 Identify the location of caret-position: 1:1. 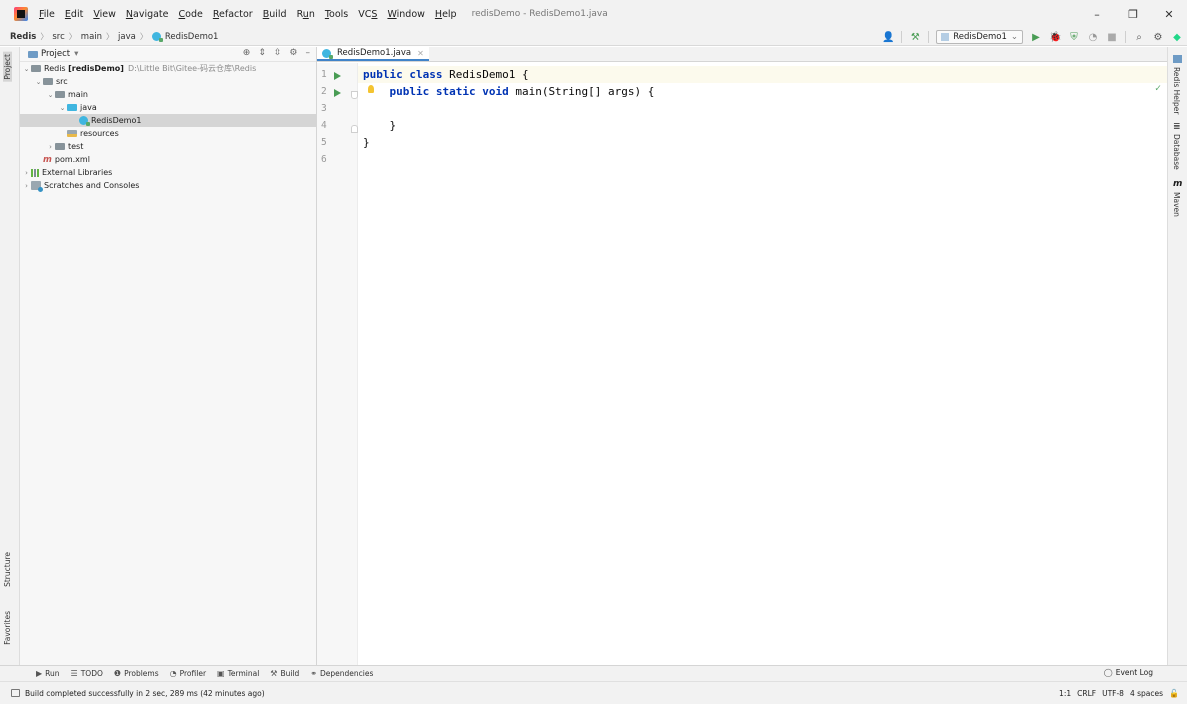
(1065, 693).